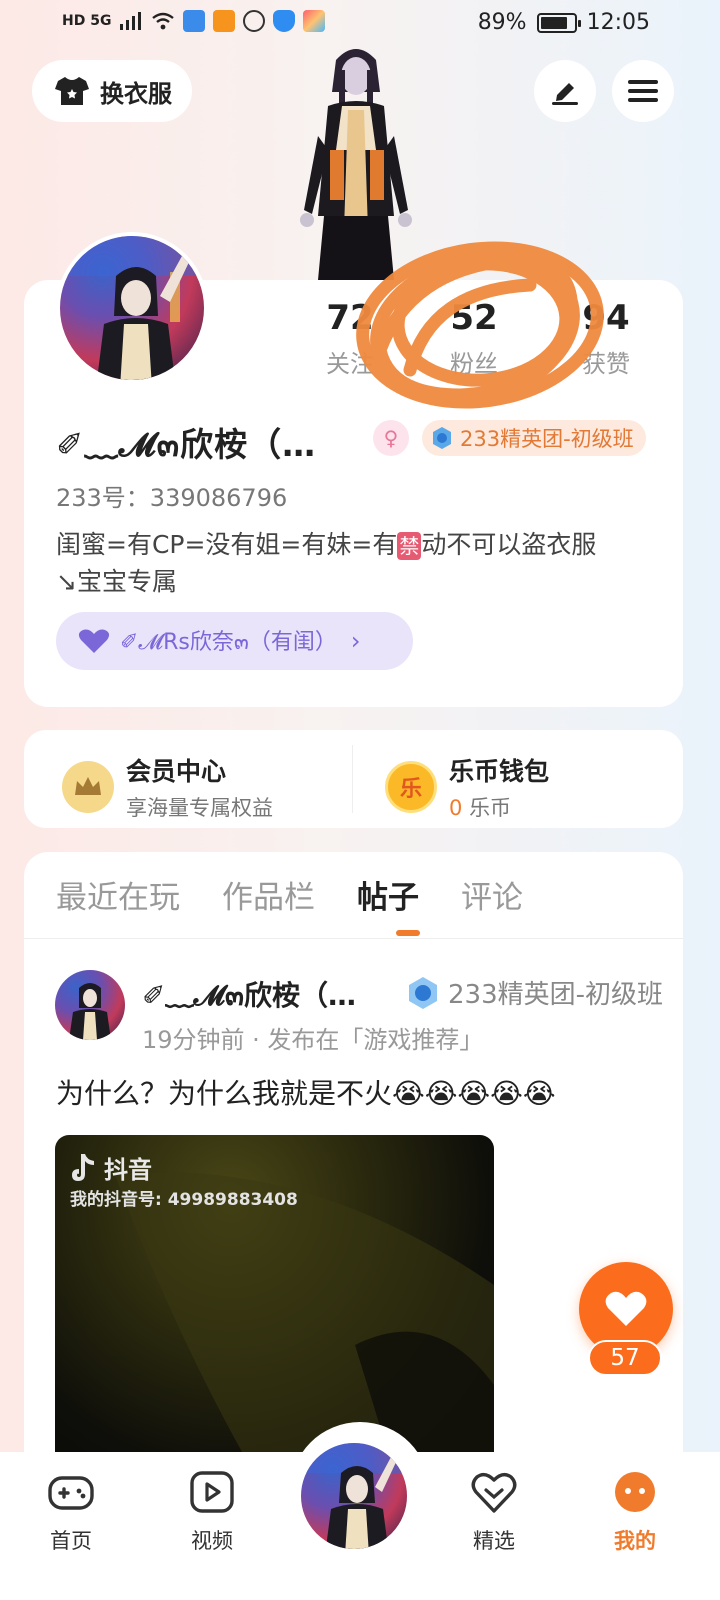  Describe the element at coordinates (88, 787) in the screenshot. I see `crown-icon` at that location.